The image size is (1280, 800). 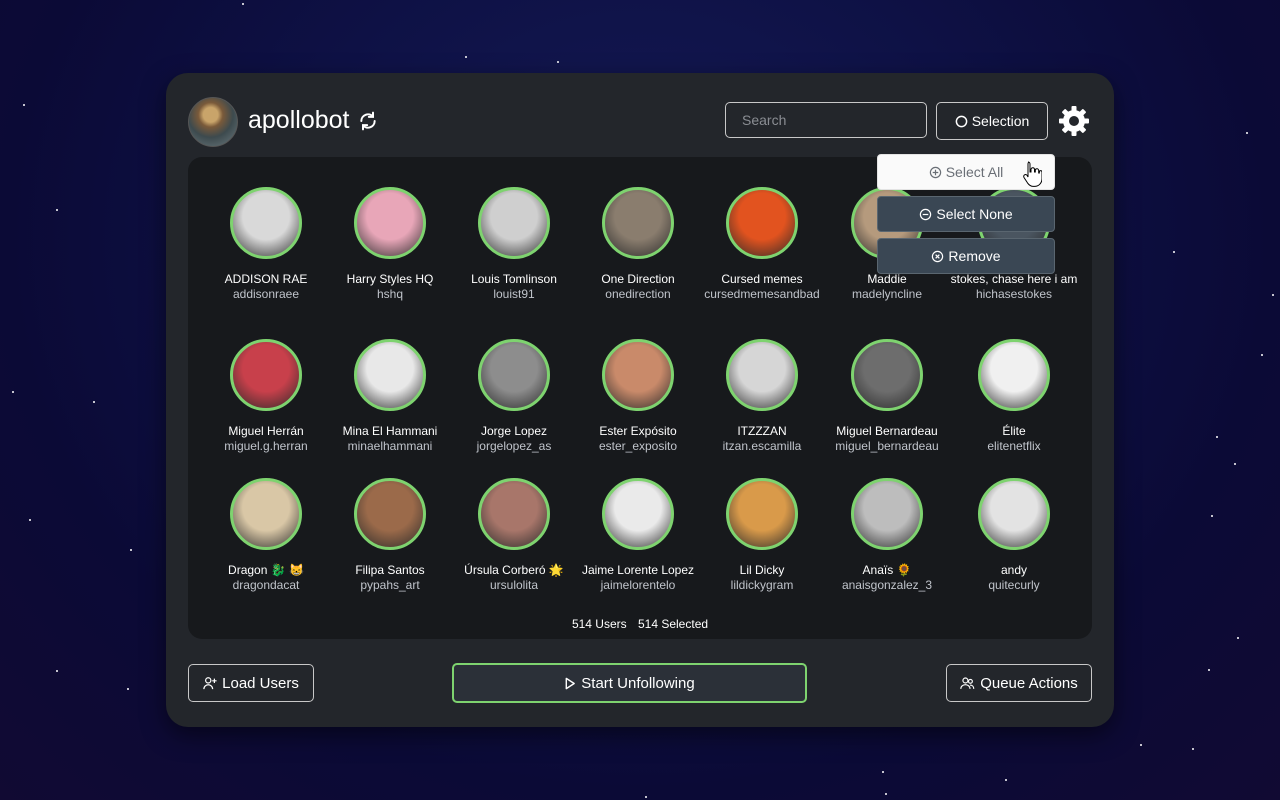 I want to click on user-card: Úrsula Corberó 🌟 ursulolita, so click(x=514, y=535).